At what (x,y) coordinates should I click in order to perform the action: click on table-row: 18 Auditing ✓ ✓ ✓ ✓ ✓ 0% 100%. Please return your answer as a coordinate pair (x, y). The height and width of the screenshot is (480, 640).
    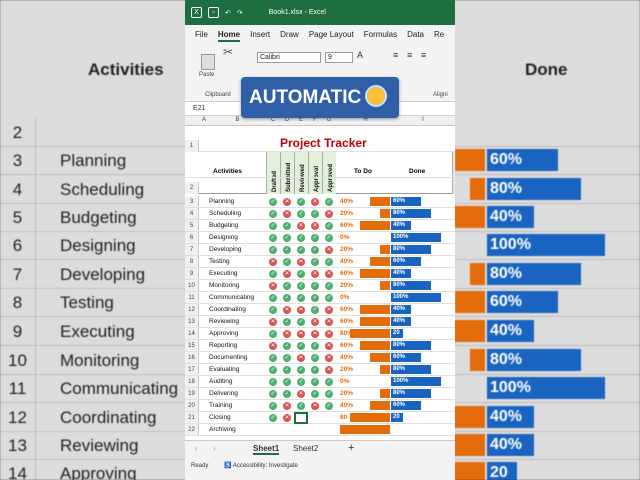
    Looking at the image, I should click on (320, 382).